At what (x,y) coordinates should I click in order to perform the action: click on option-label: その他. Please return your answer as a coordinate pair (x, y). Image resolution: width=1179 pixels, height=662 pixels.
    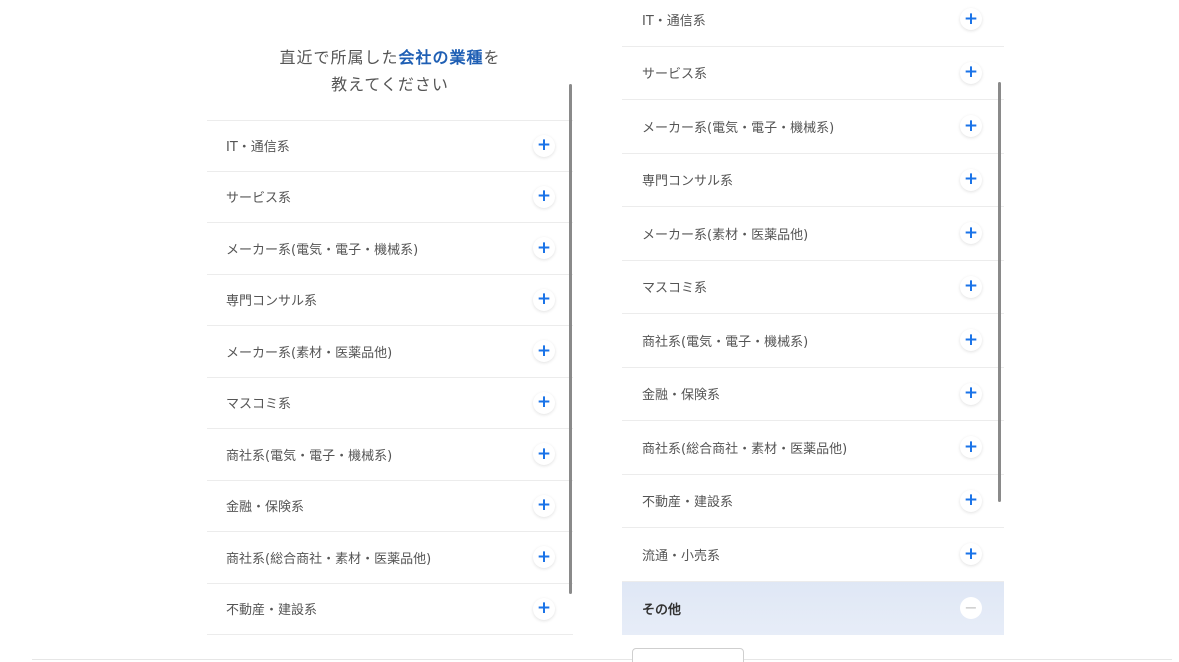
    Looking at the image, I should click on (662, 610).